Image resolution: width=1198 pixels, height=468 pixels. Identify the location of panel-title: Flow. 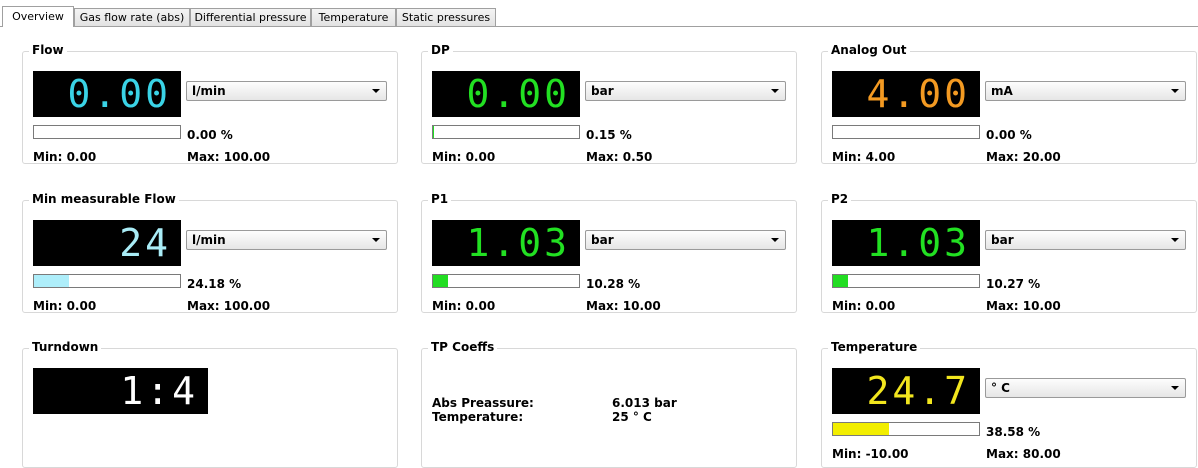
(48, 50).